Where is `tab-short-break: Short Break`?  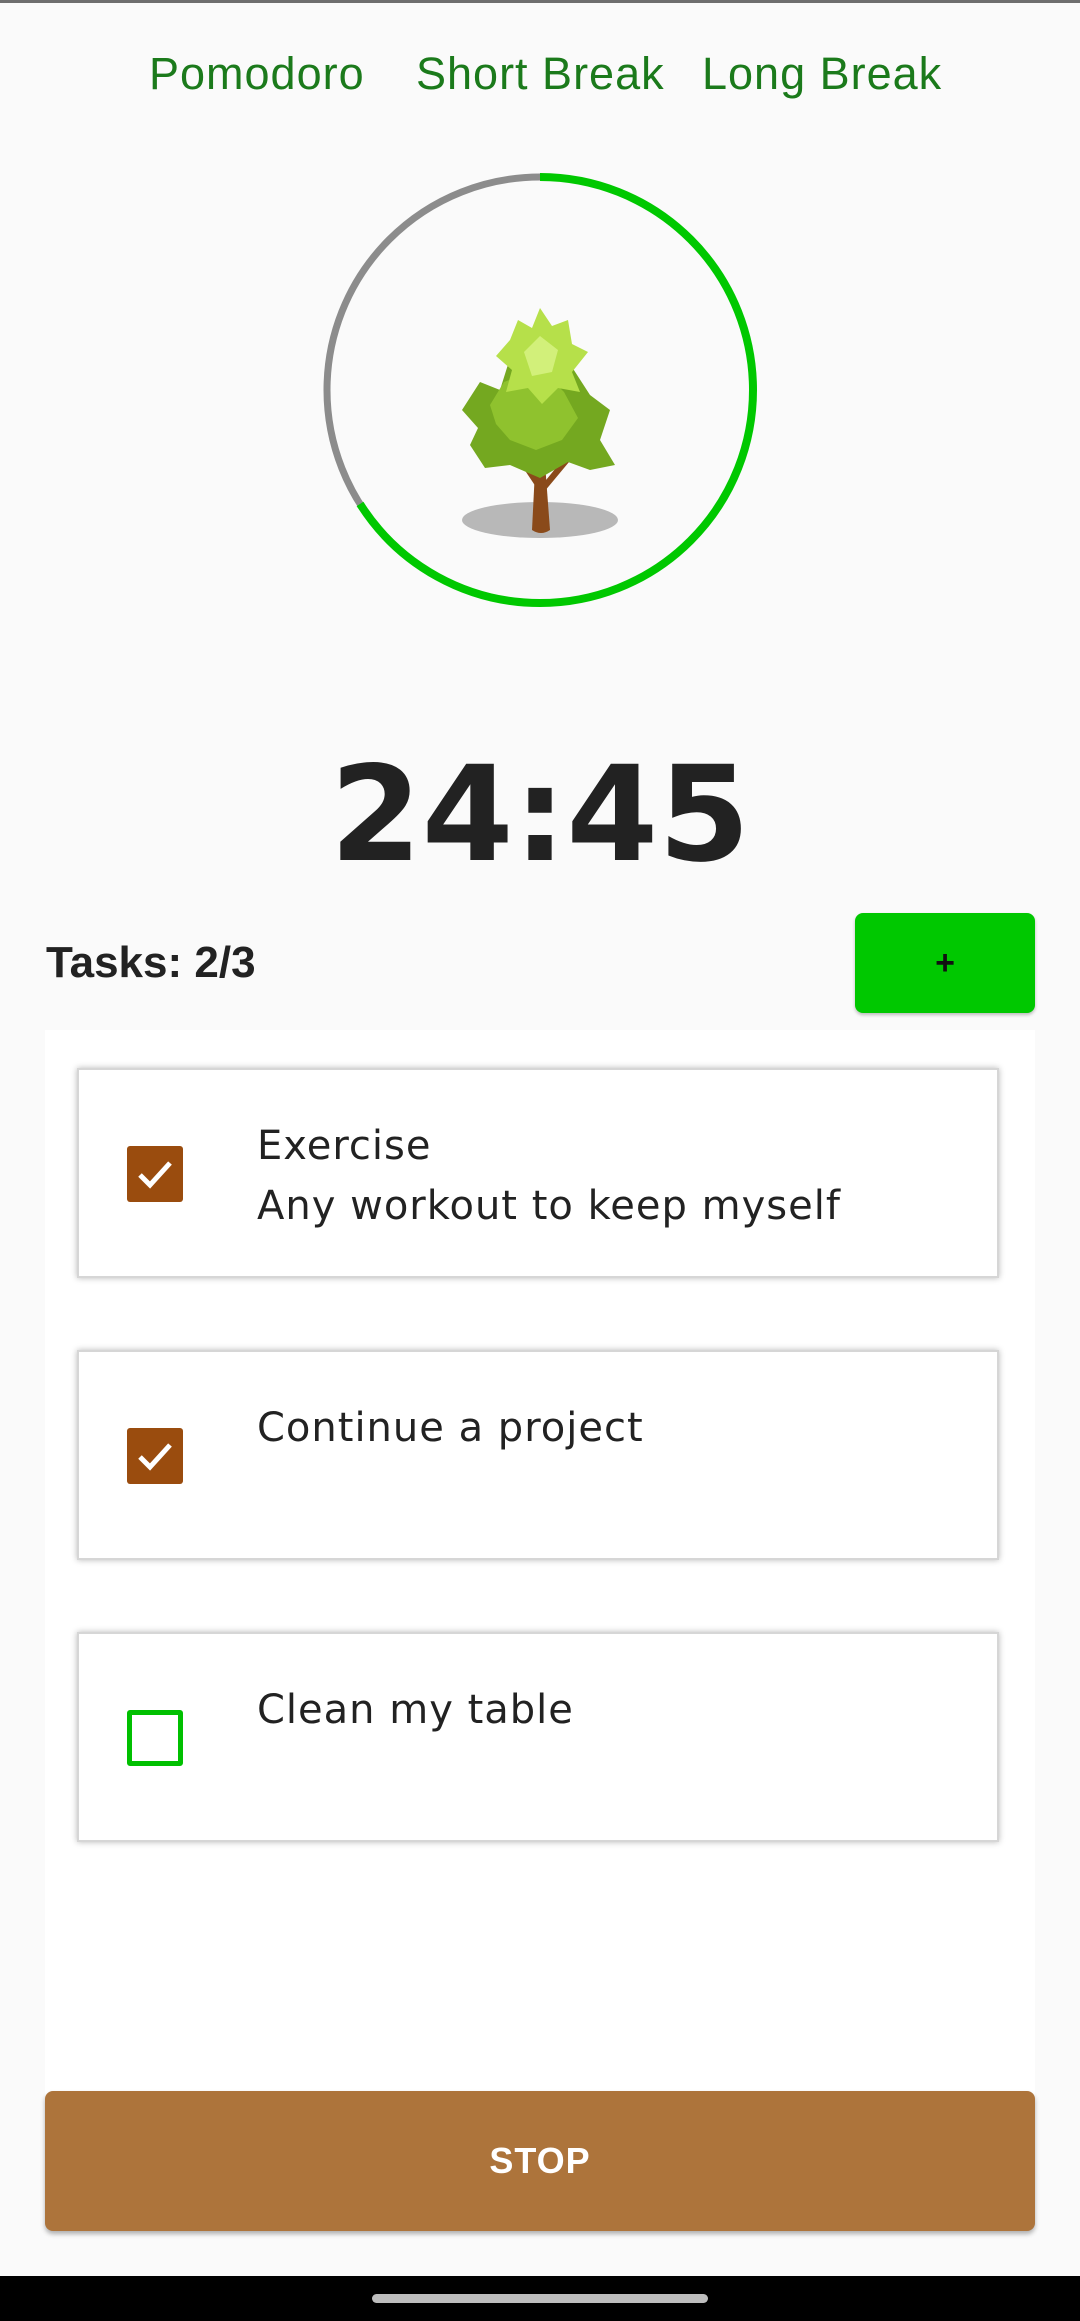 tab-short-break: Short Break is located at coordinates (540, 74).